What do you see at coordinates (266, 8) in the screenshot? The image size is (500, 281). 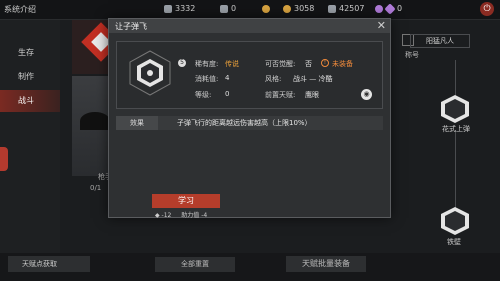 I see `add-coin-icon` at bounding box center [266, 8].